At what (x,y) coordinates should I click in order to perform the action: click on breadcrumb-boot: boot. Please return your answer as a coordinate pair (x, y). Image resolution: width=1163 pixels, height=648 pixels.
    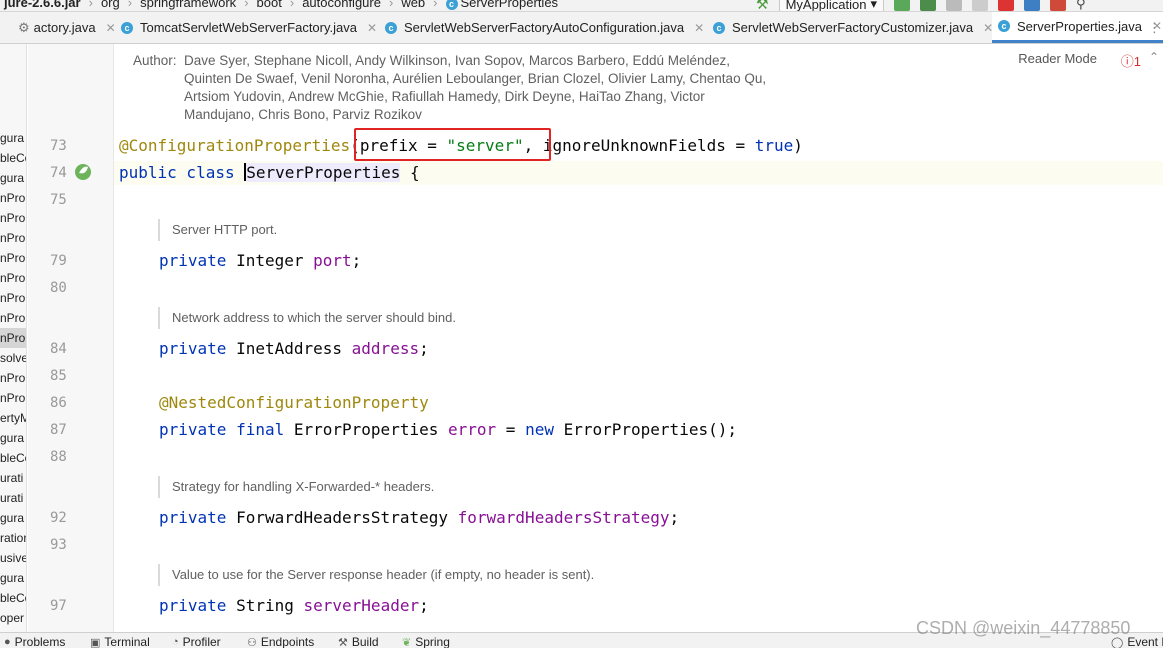
    Looking at the image, I should click on (269, 5).